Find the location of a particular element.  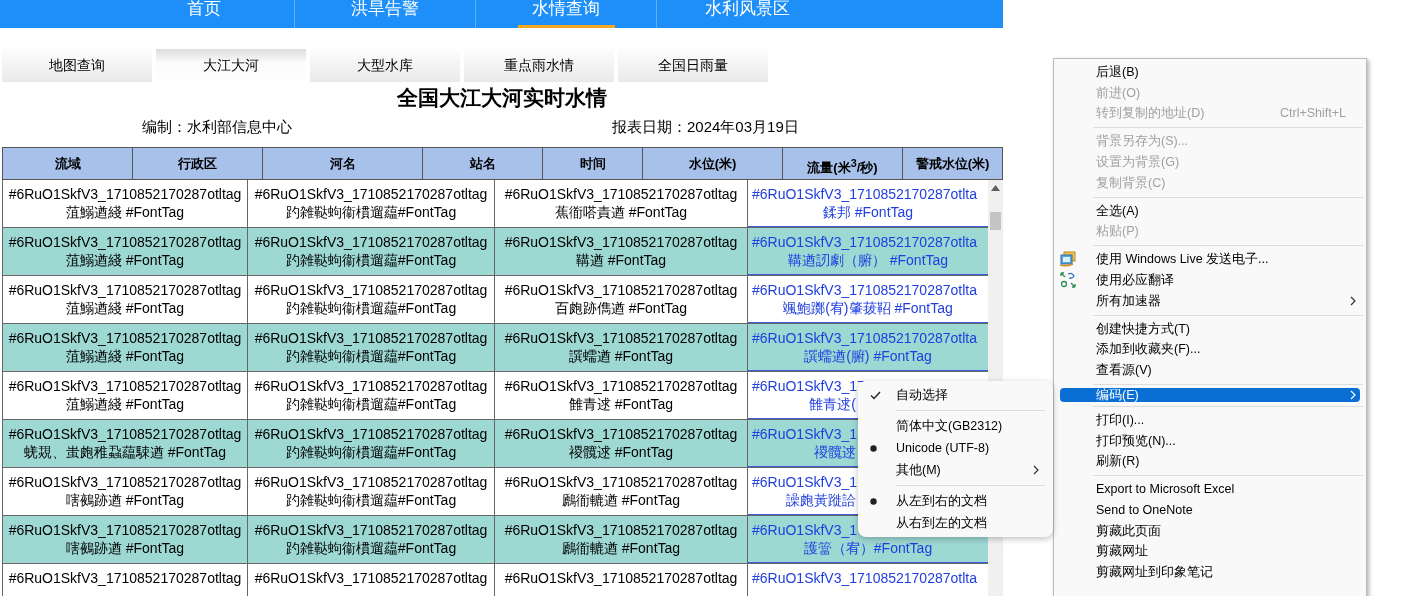

submenu-item-label: 从右到左的文档 is located at coordinates (941, 523).